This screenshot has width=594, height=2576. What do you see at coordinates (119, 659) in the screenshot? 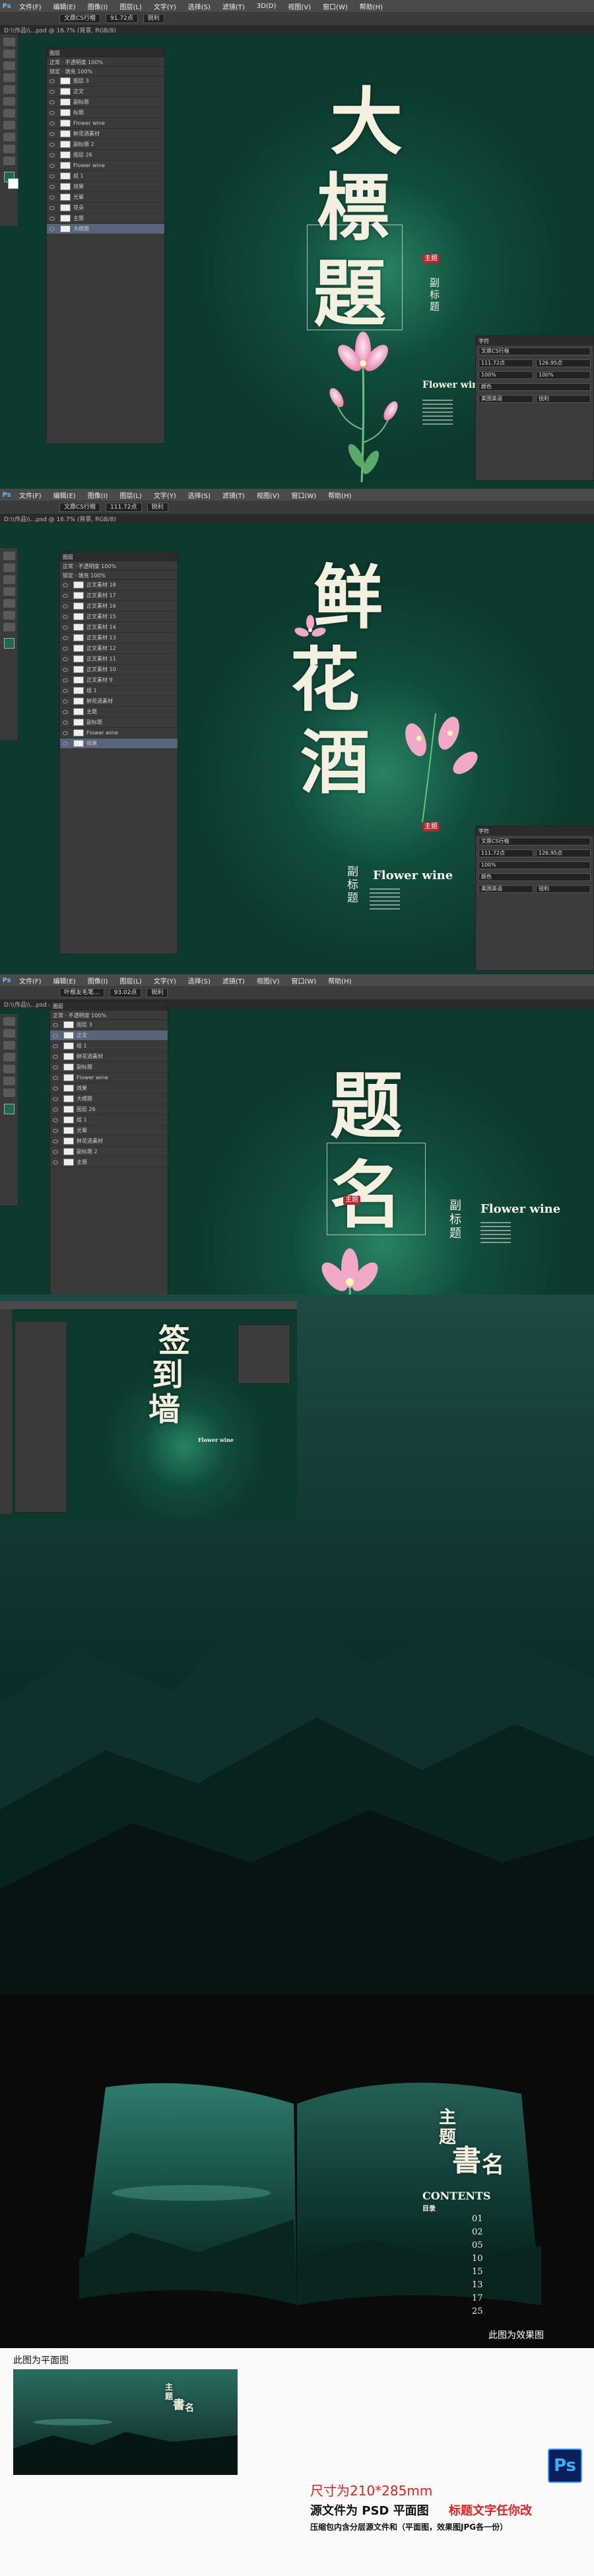
I see `layer-row: 正文素材 11` at bounding box center [119, 659].